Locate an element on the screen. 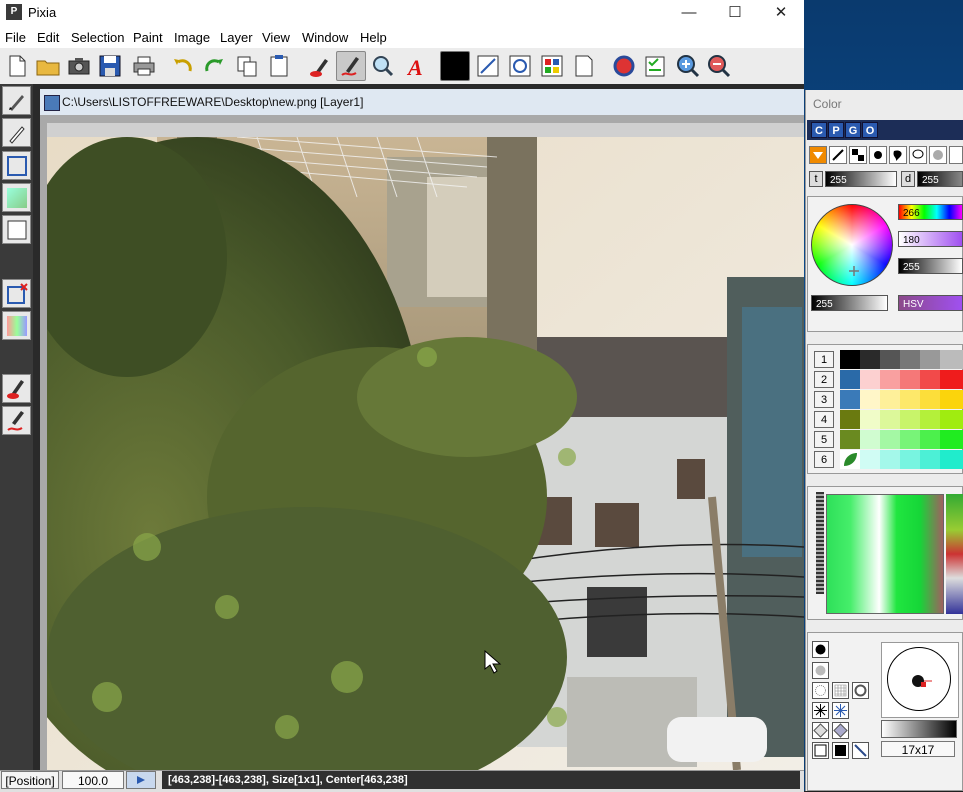 The image size is (963, 792). palette-row-2: 2 is located at coordinates (824, 379).